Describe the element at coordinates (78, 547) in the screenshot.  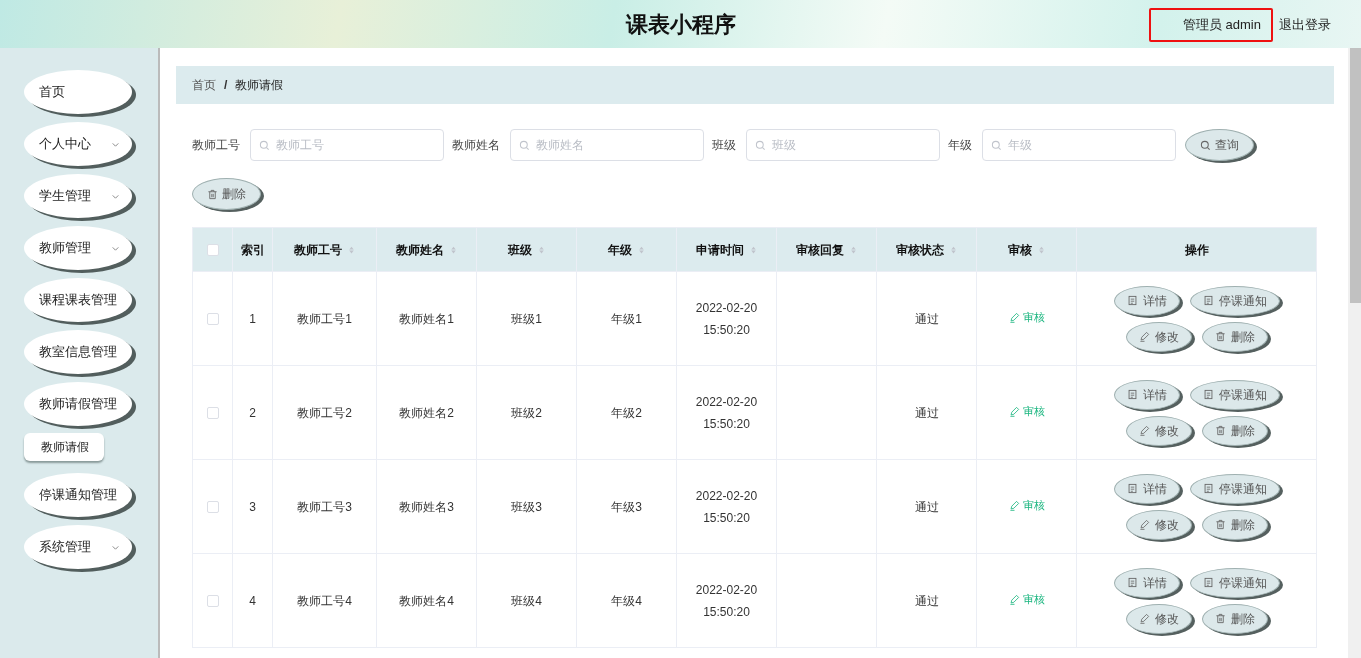
I see `sidebar-menu-item: 系统管理` at that location.